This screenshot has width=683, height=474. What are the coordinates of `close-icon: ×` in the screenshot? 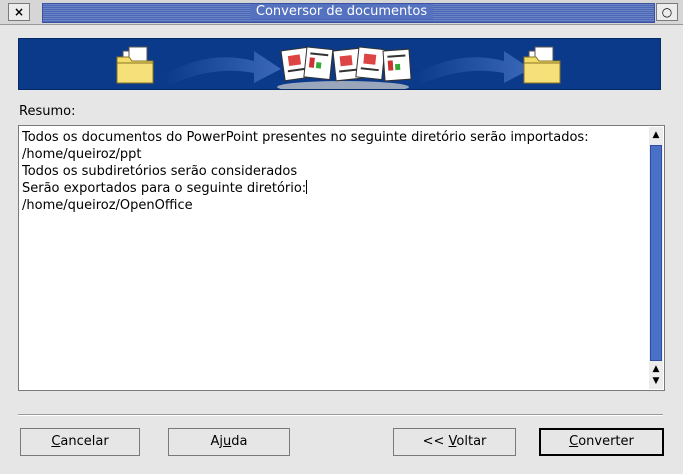 It's located at (19, 12).